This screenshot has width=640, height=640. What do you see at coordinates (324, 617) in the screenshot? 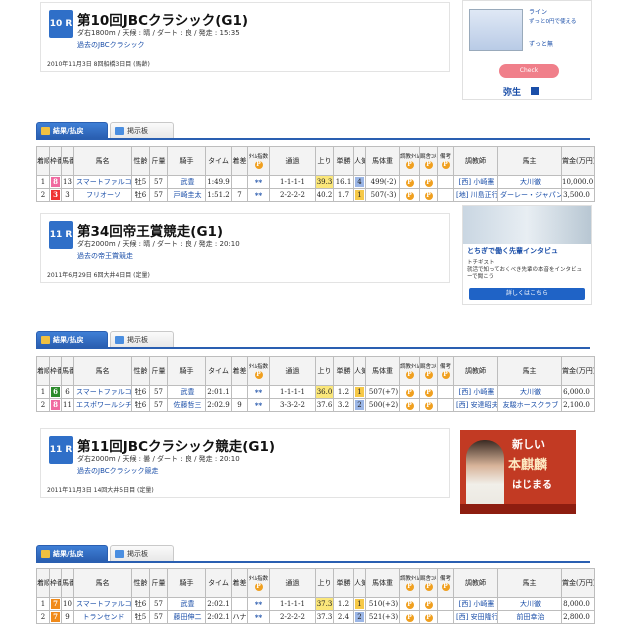
I see `cell-last3f: 37.3` at bounding box center [324, 617].